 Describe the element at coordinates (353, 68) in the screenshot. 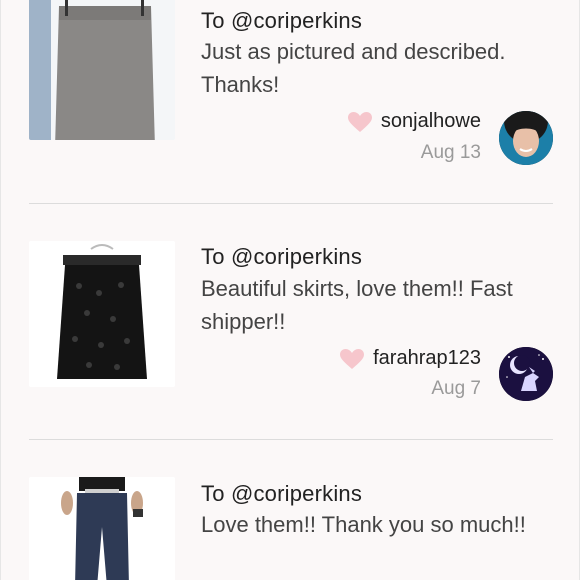

I see `review-comment: Just as pictured and described. Thanks!` at that location.